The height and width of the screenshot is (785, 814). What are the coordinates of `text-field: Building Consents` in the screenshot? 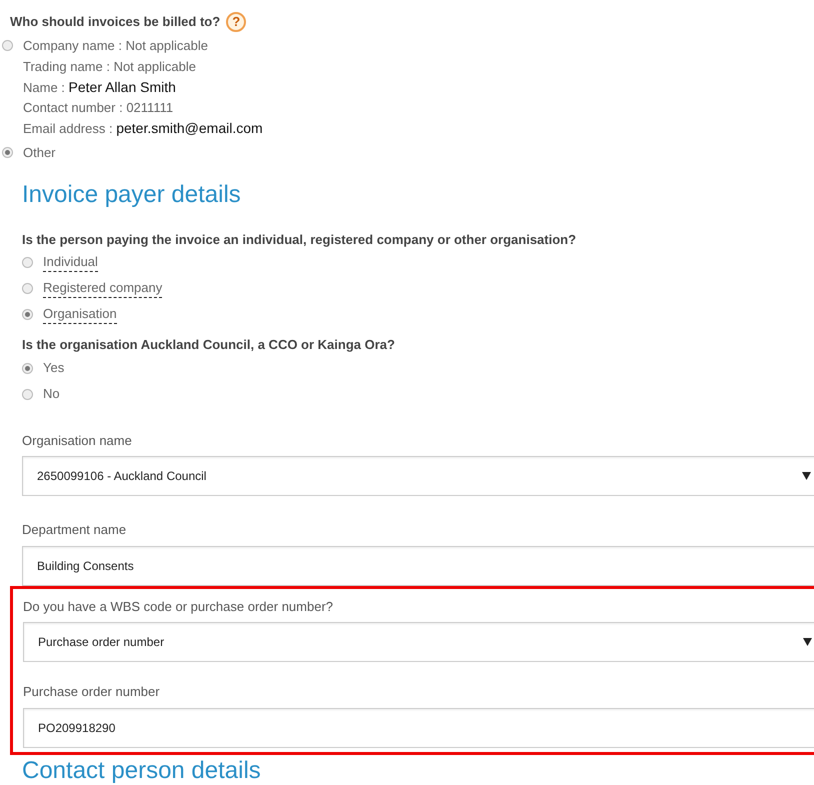 It's located at (418, 566).